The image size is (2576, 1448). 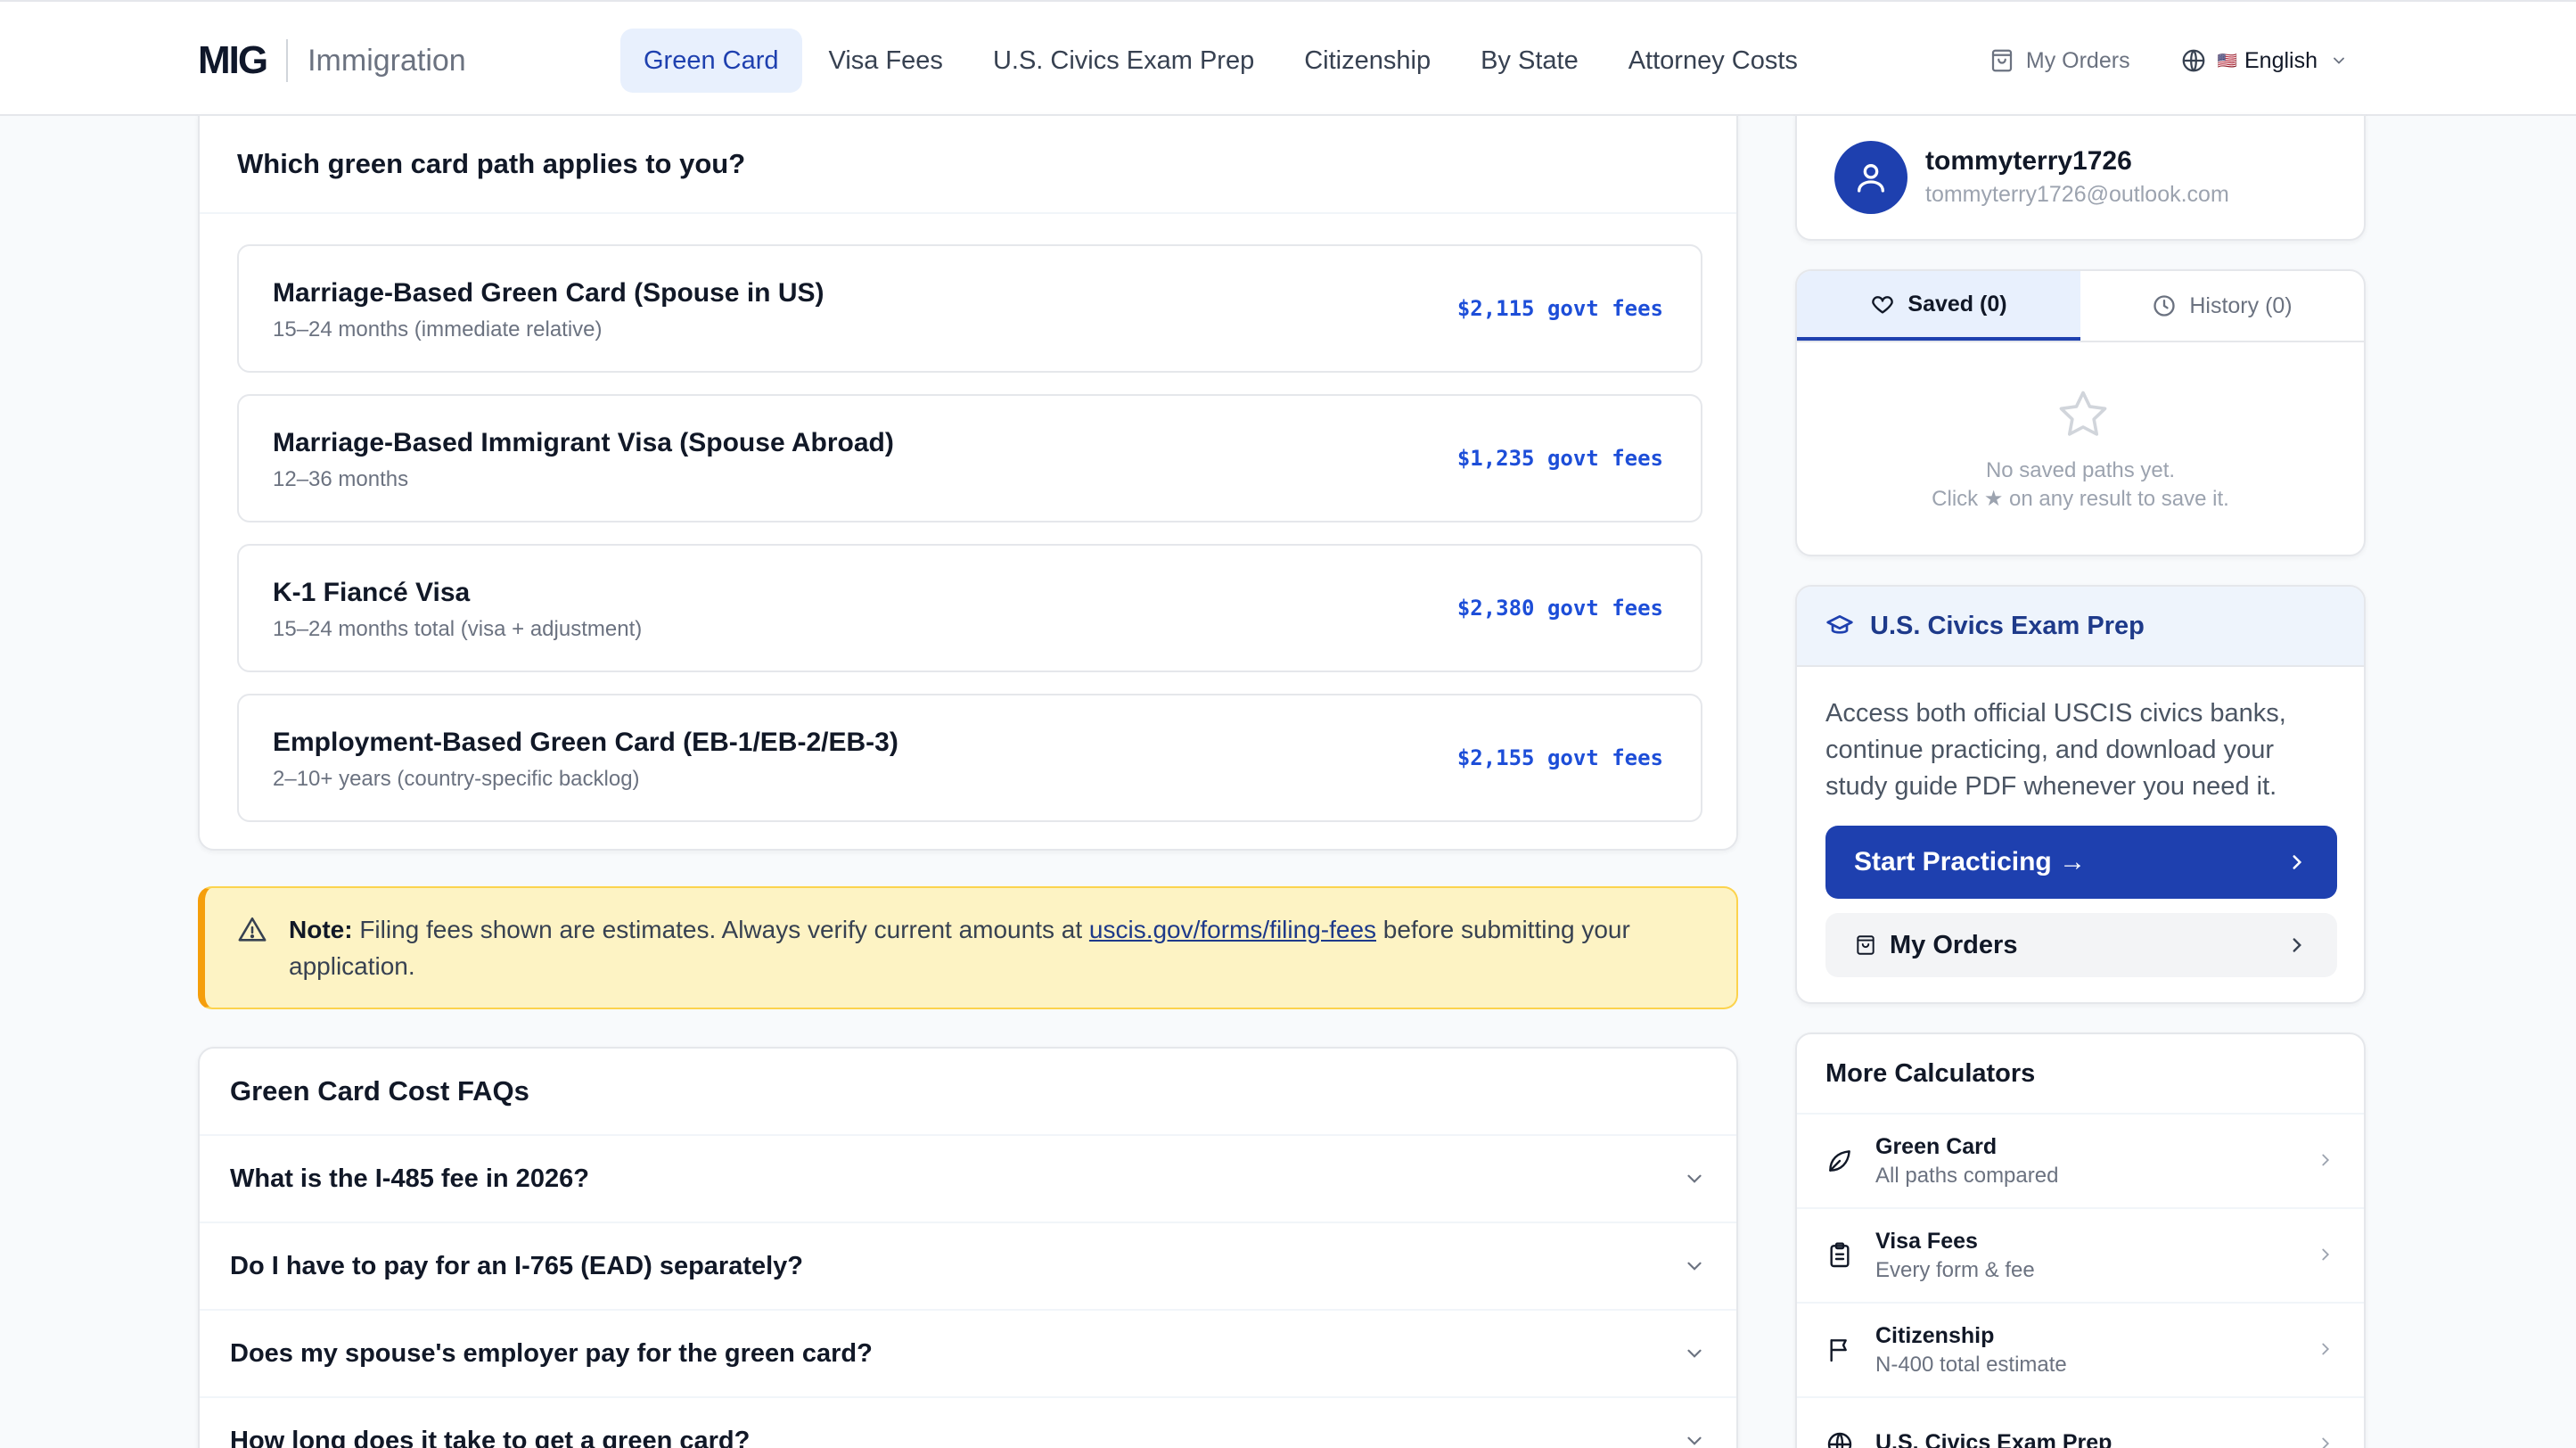 What do you see at coordinates (2080, 1351) in the screenshot?
I see `calculator-link-citizenship: Citizenship N-400 total estimate` at bounding box center [2080, 1351].